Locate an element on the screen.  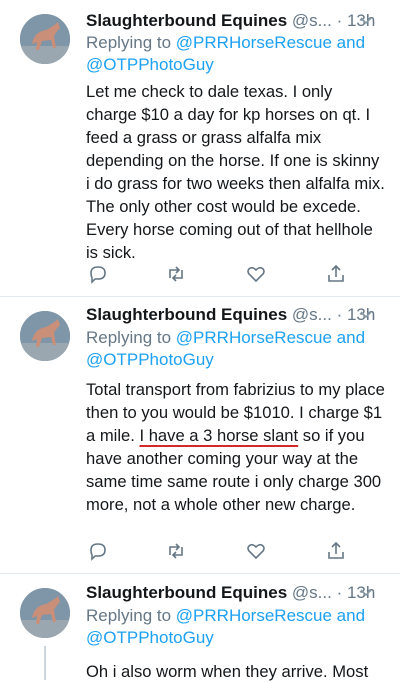
underlined-text: I have a 3 horse slant is located at coordinates (219, 435).